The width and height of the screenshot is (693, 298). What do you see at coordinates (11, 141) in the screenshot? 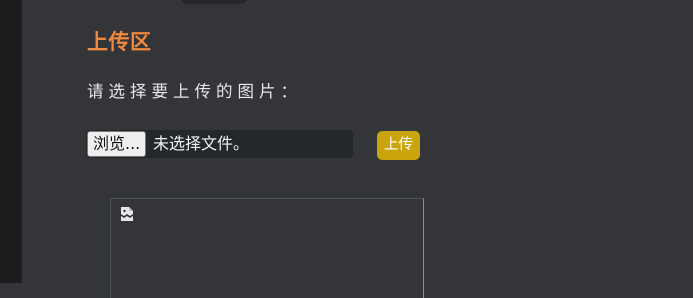
I see `left-sidebar` at bounding box center [11, 141].